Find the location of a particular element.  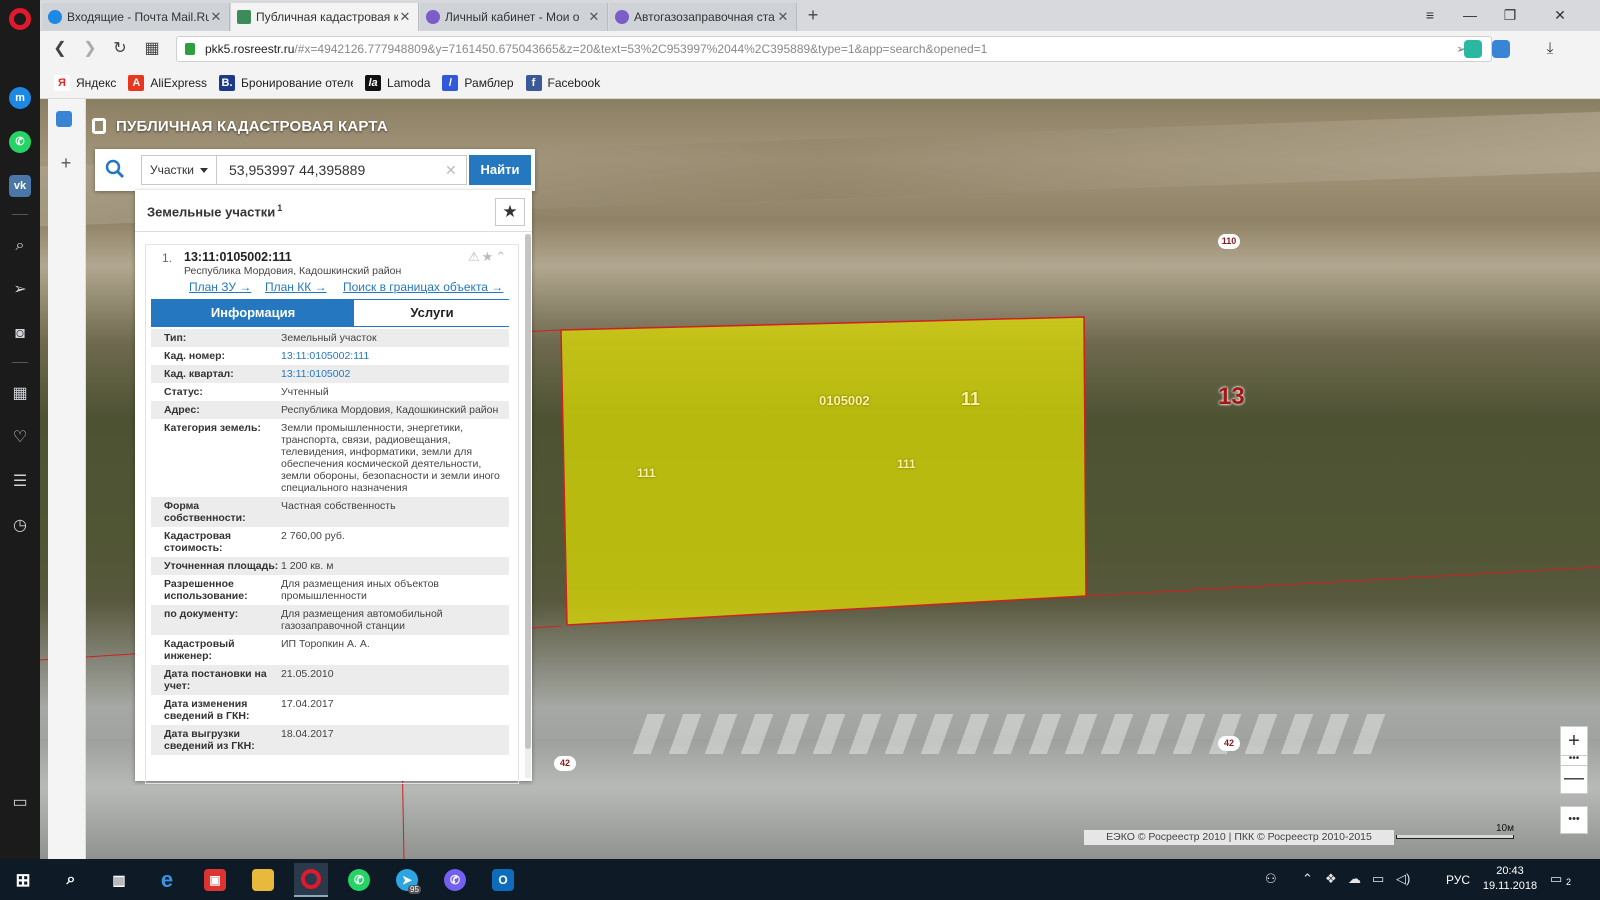

tab-cabinet: Личный кабинет - Мои о ✕ is located at coordinates (514, 17).